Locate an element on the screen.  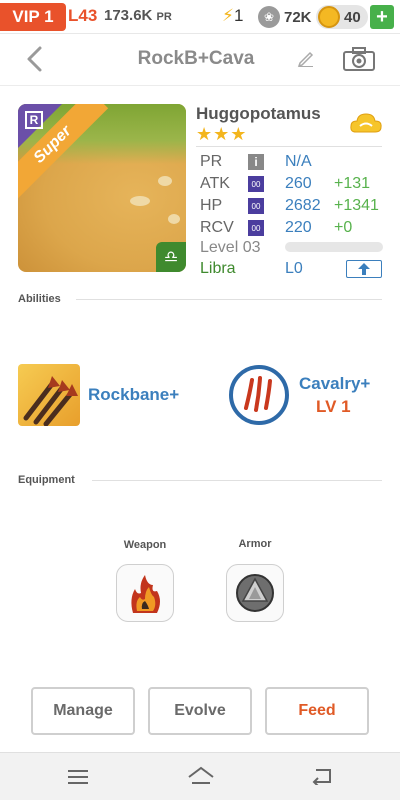
ability-name-cavalry: Cavalry+ is located at coordinates (334, 384).